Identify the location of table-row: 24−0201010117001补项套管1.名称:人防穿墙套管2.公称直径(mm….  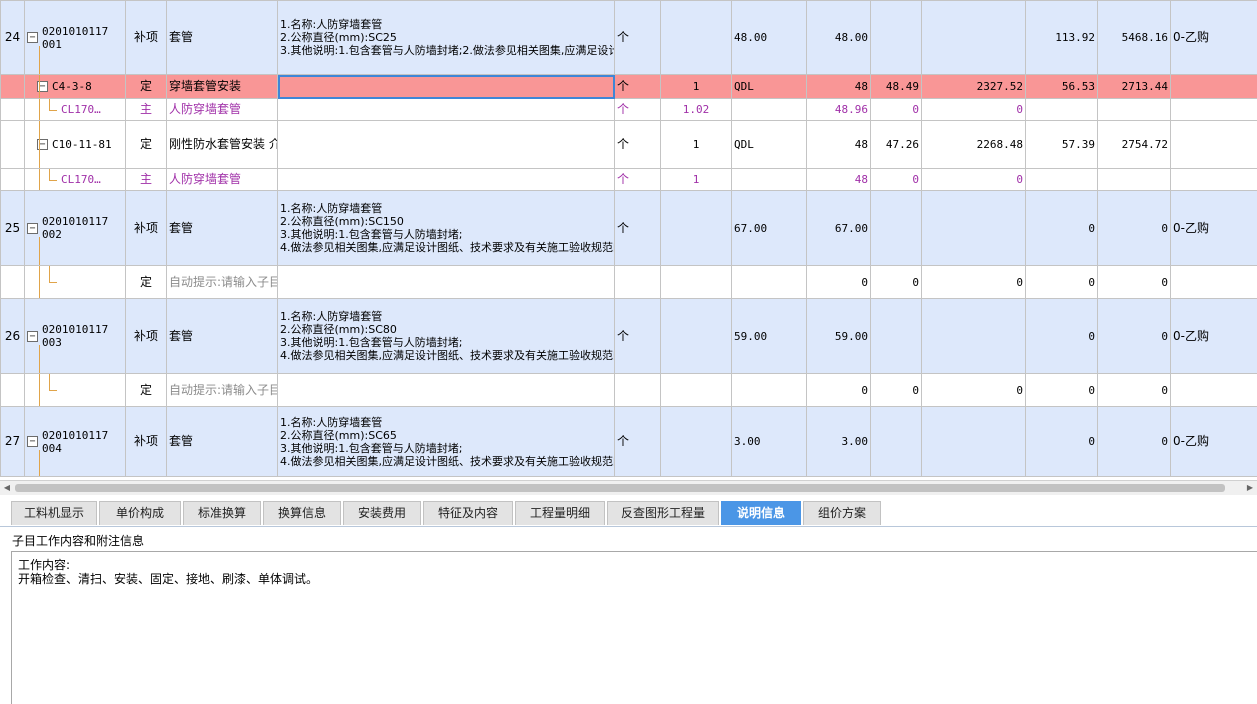
(629, 38).